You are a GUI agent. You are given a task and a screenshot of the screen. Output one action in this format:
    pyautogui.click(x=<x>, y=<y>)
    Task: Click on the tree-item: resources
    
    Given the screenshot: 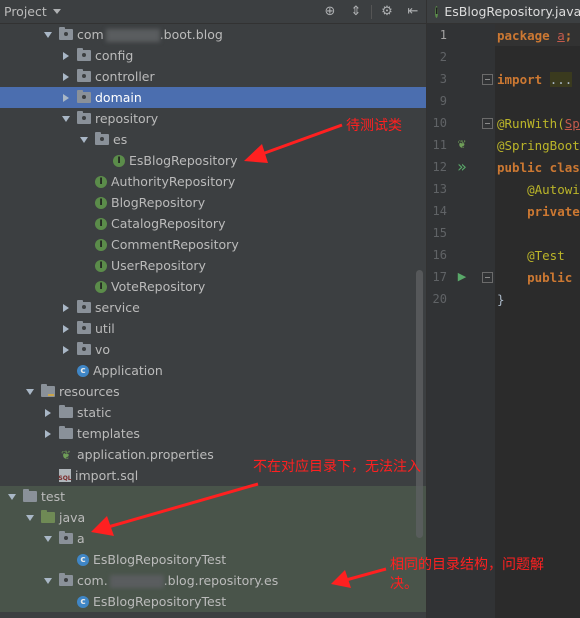 What is the action you would take?
    pyautogui.click(x=213, y=391)
    